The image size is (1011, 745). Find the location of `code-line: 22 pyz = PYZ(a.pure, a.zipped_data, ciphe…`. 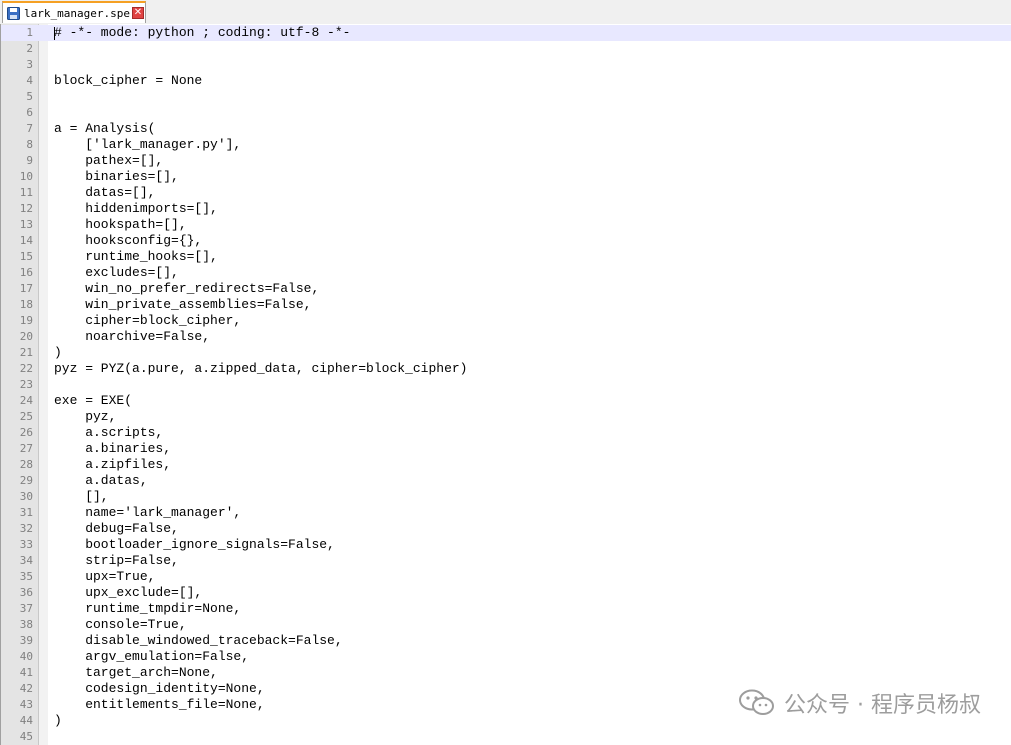

code-line: 22 pyz = PYZ(a.pure, a.zipped_data, ciphe… is located at coordinates (506, 369).